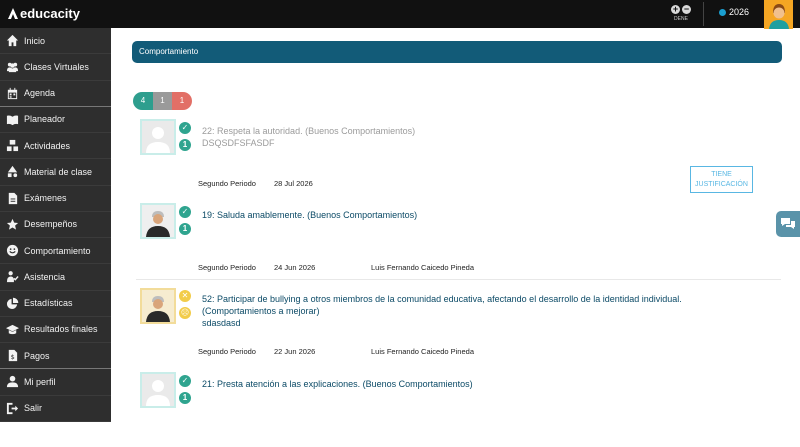 The height and width of the screenshot is (447, 800). I want to click on justification-button: TIENE JUSTIFICACIÓN, so click(721, 179).